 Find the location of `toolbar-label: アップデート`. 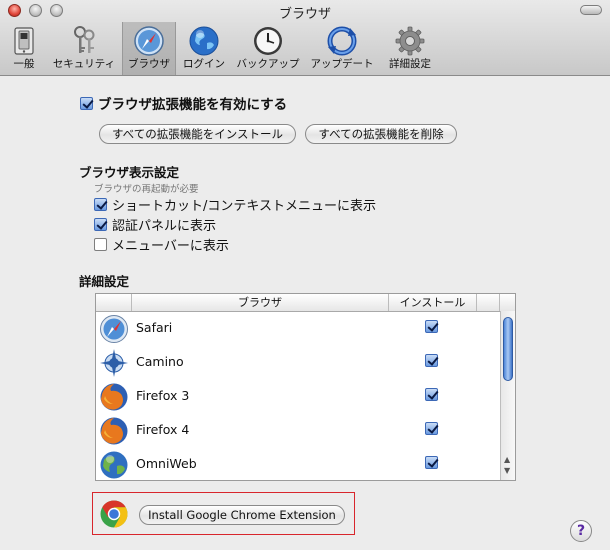

toolbar-label: アップデート is located at coordinates (342, 64).